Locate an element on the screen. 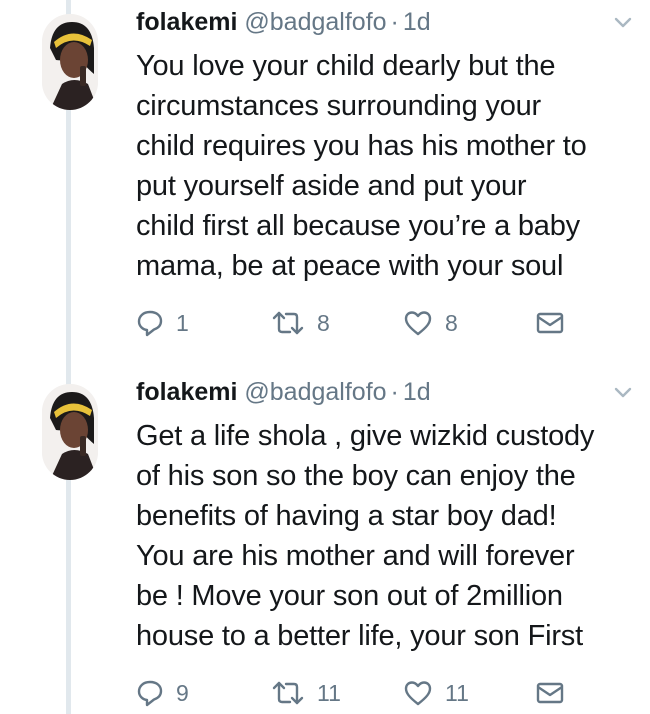 The height and width of the screenshot is (714, 650). retweet-button: 11 is located at coordinates (337, 693).